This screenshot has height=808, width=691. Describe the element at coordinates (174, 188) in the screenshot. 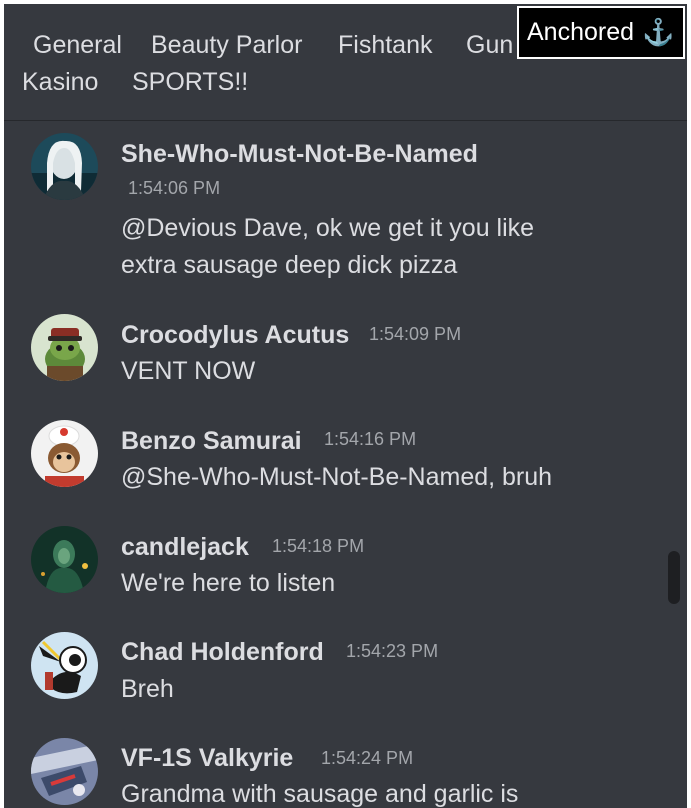

I see `message-timestamp: 1:54:06 PM` at that location.